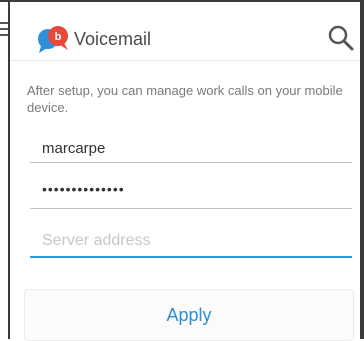  I want to click on server-address-underline, so click(191, 257).